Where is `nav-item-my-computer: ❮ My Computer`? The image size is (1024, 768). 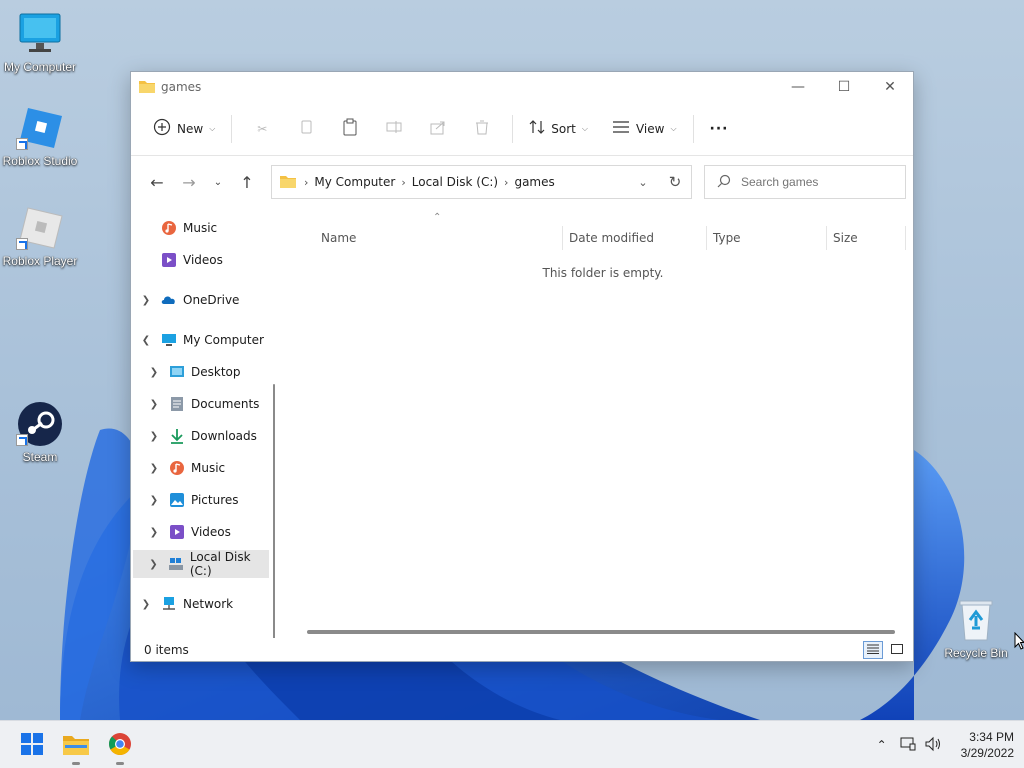 nav-item-my-computer: ❮ My Computer is located at coordinates (208, 340).